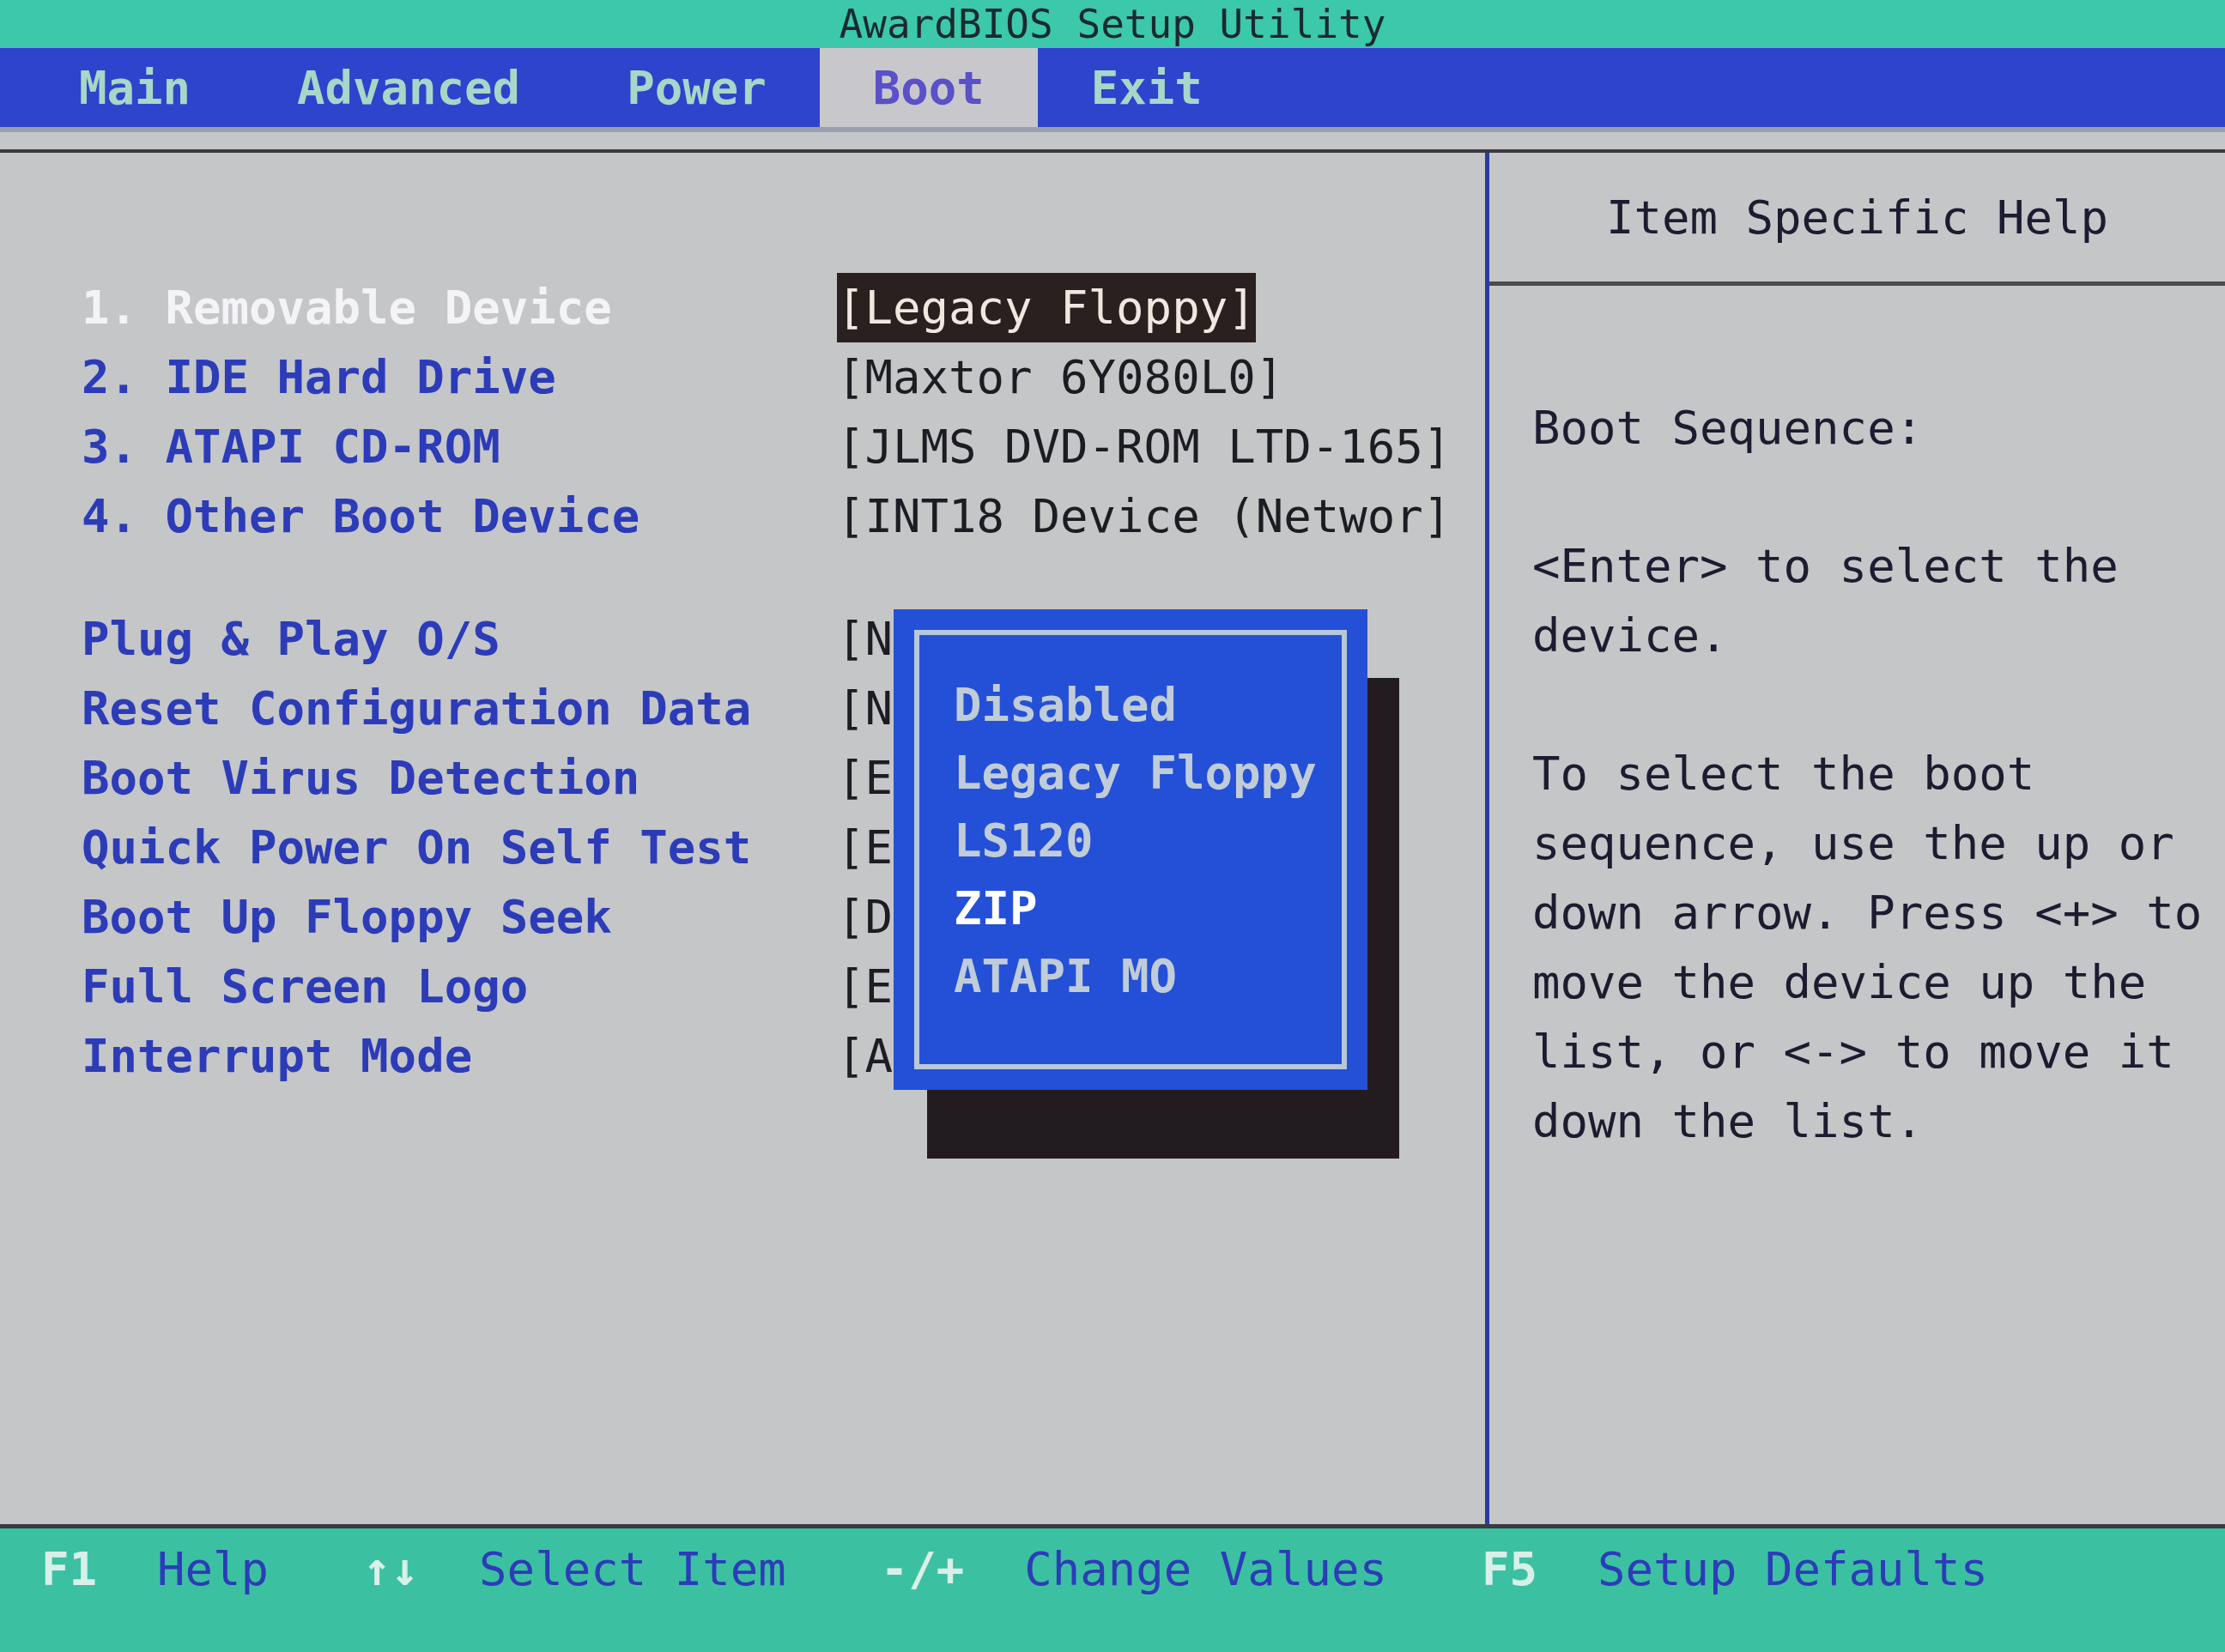  What do you see at coordinates (1135, 773) in the screenshot?
I see `popup-option: Legacy Floppy` at bounding box center [1135, 773].